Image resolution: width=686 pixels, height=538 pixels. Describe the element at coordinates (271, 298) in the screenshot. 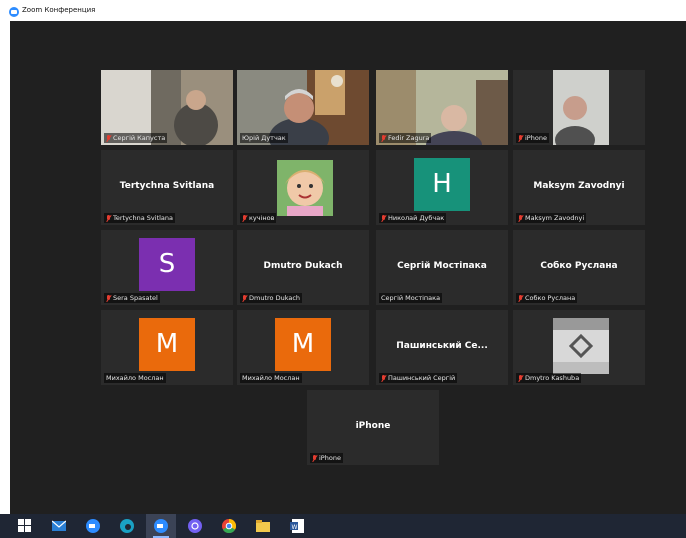

I see `participant-name-label: Dmutro Dukach` at that location.